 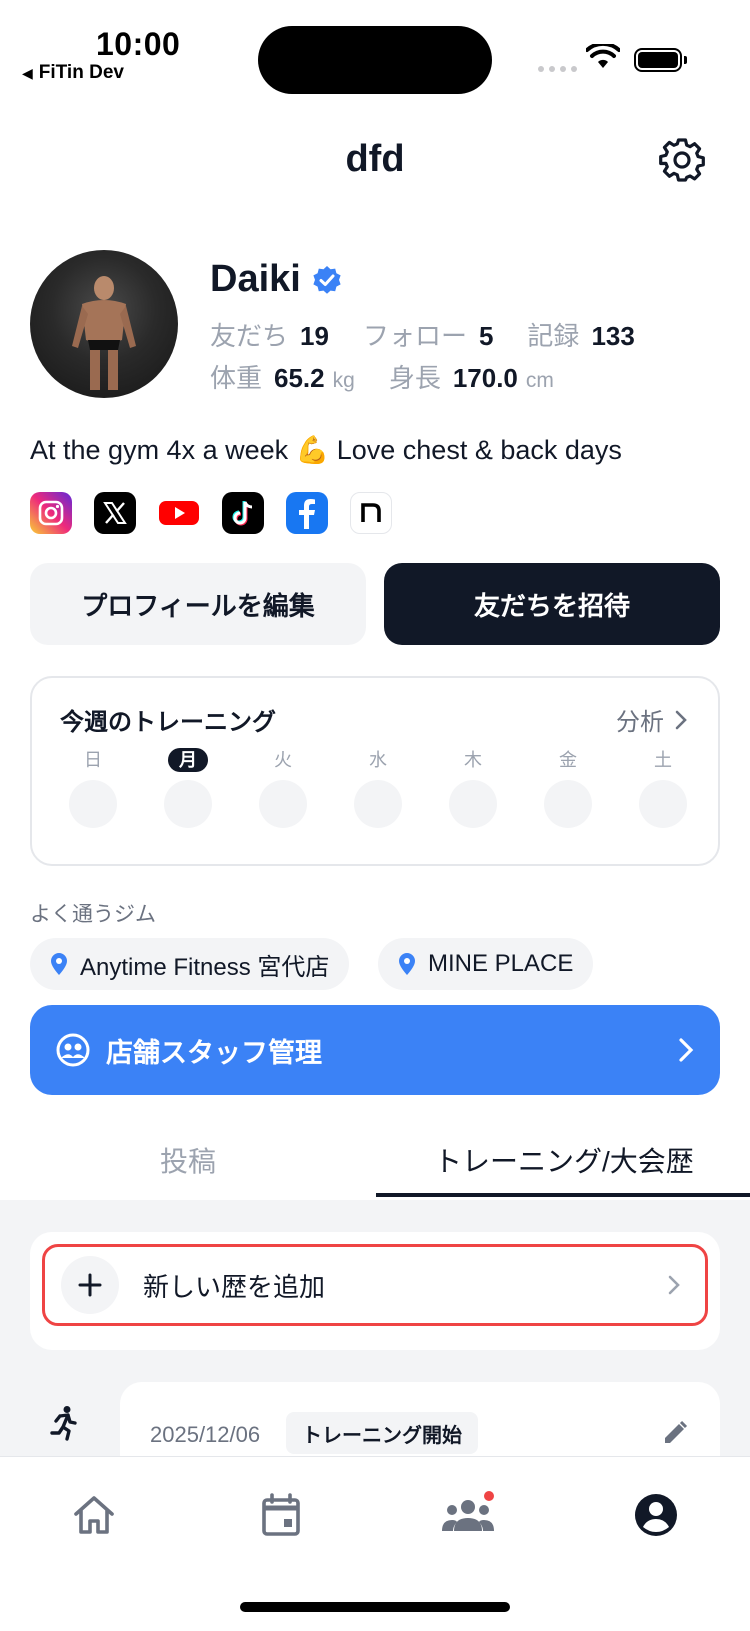 I want to click on back-to-app-link: ◀ FiTin Dev, so click(x=73, y=73).